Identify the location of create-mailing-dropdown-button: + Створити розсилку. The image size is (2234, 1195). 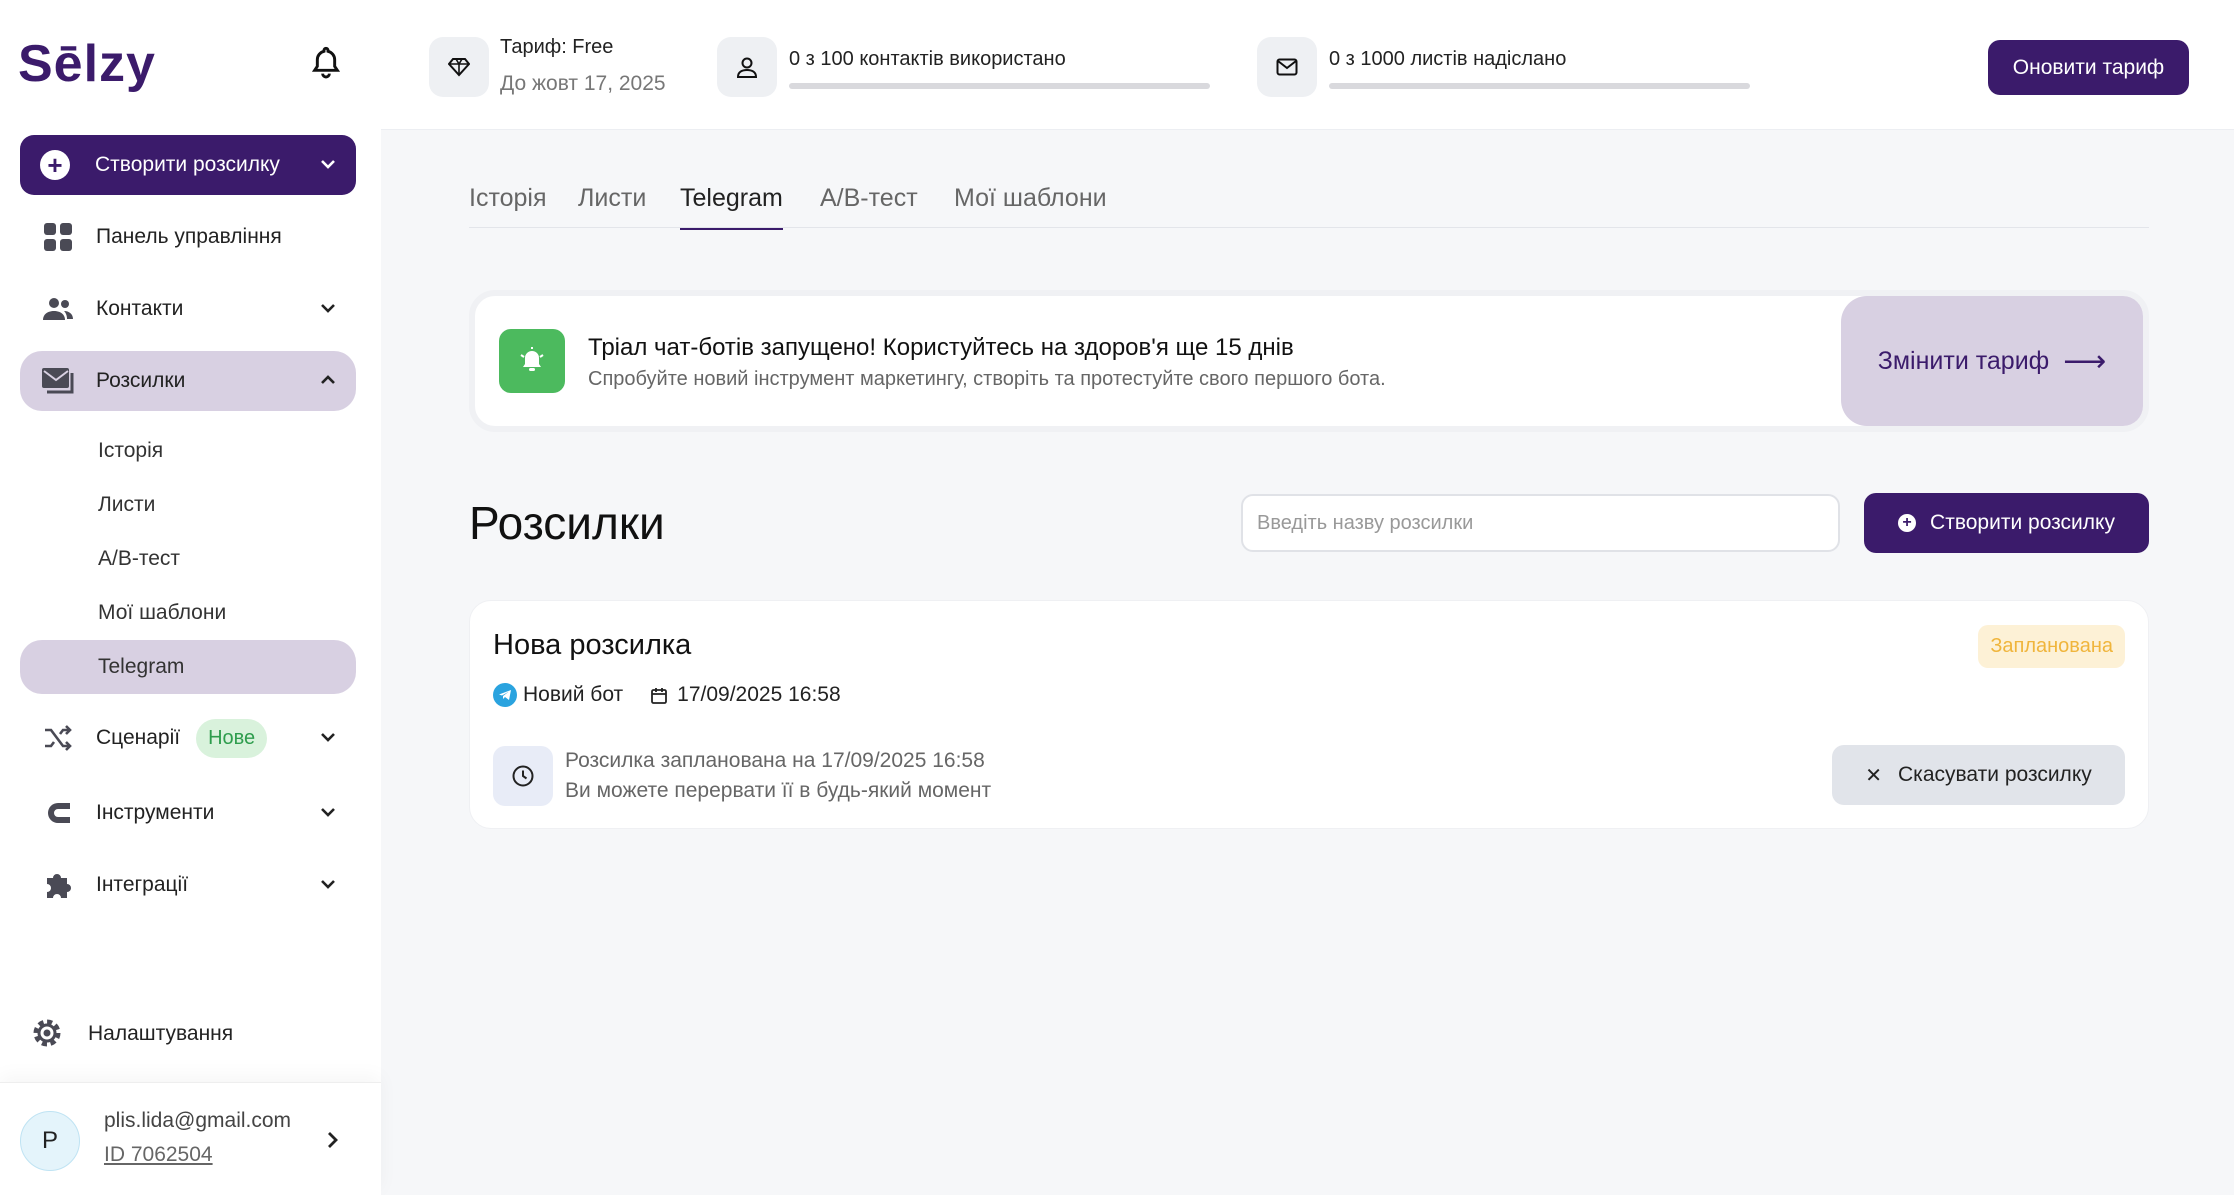
(188, 165).